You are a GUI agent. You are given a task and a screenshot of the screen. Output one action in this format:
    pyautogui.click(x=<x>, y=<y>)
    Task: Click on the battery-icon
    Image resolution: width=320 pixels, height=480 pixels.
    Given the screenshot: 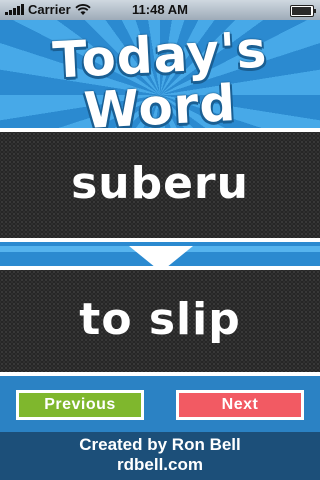 What is the action you would take?
    pyautogui.click(x=303, y=11)
    